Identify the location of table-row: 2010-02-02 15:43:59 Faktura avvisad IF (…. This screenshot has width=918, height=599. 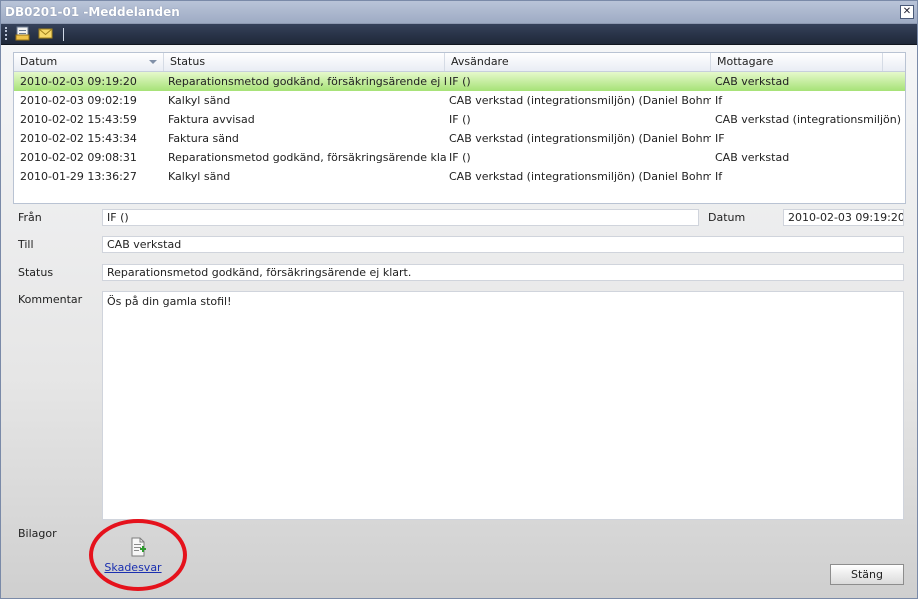
(459, 119).